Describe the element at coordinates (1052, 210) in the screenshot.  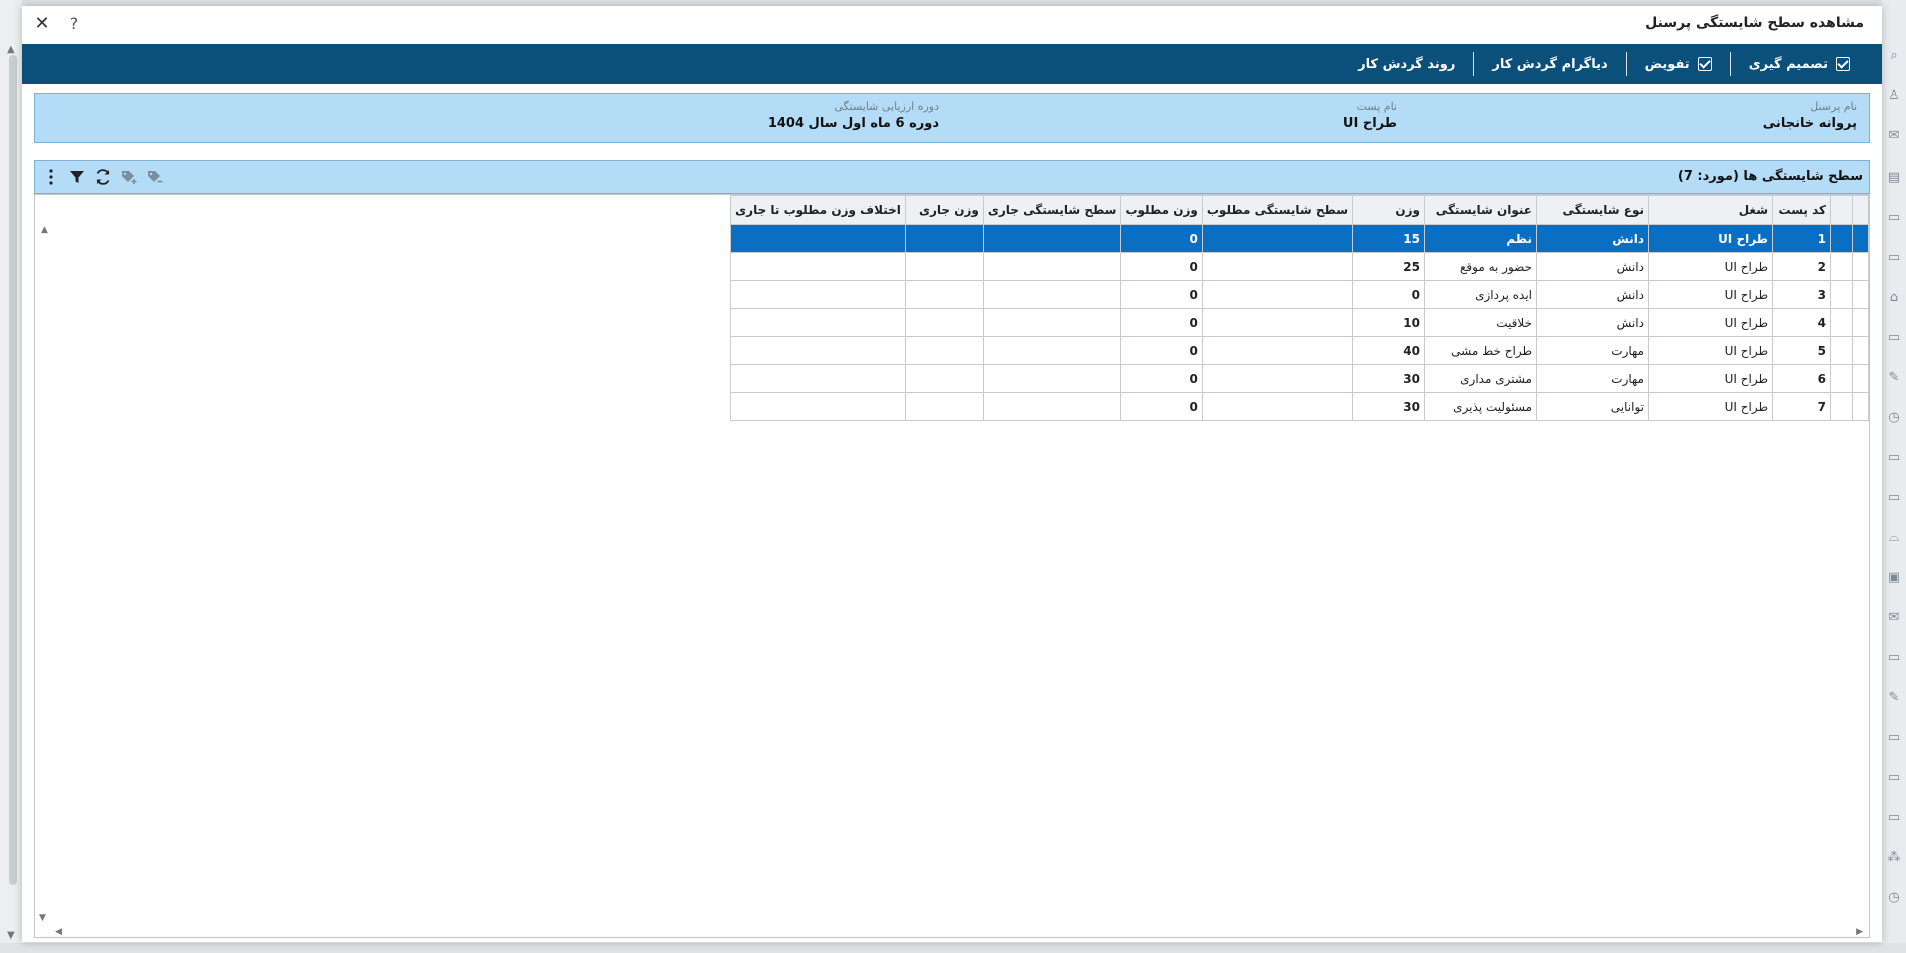
I see `column-header: سطح شایستگی جاری` at that location.